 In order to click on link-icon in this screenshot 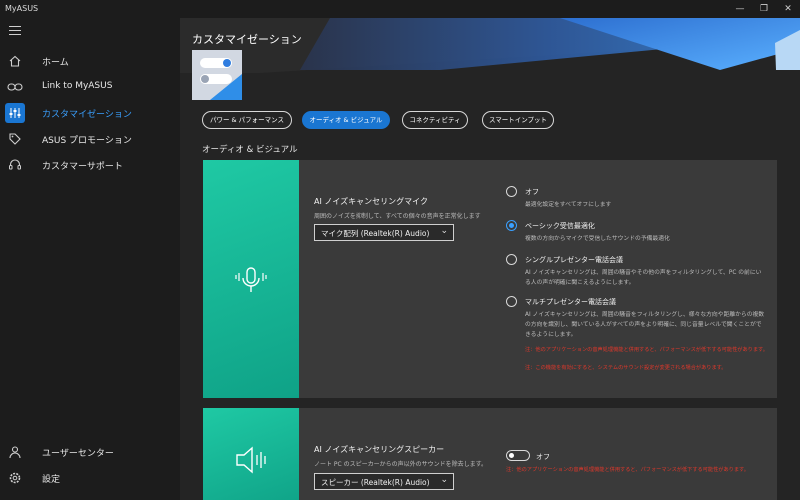, I will do `click(15, 87)`.